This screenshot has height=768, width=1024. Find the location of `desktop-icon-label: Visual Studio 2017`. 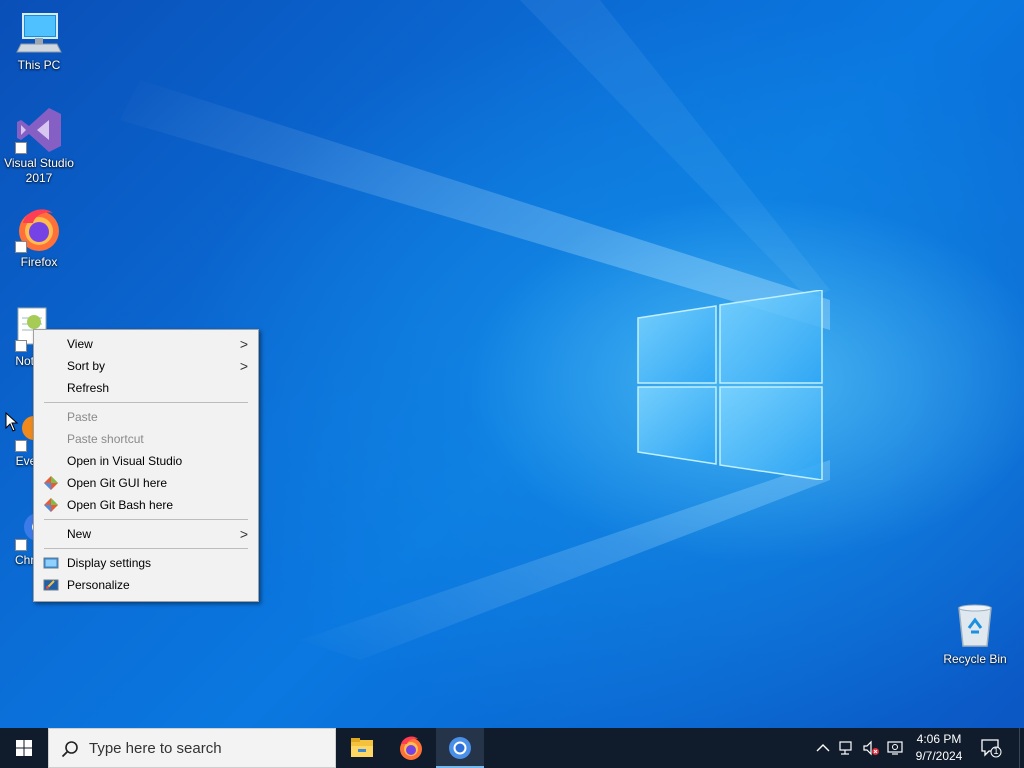

desktop-icon-label: Visual Studio 2017 is located at coordinates (39, 170).